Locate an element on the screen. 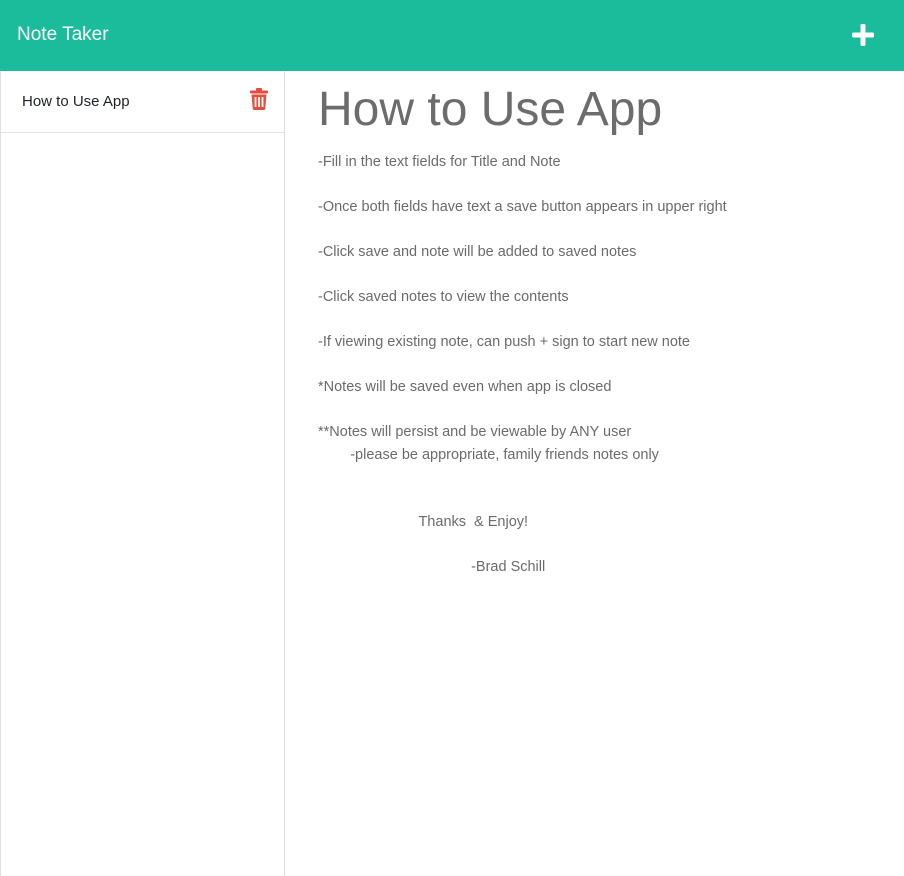 This screenshot has width=904, height=876. note-list-item: How to Use App is located at coordinates (143, 102).